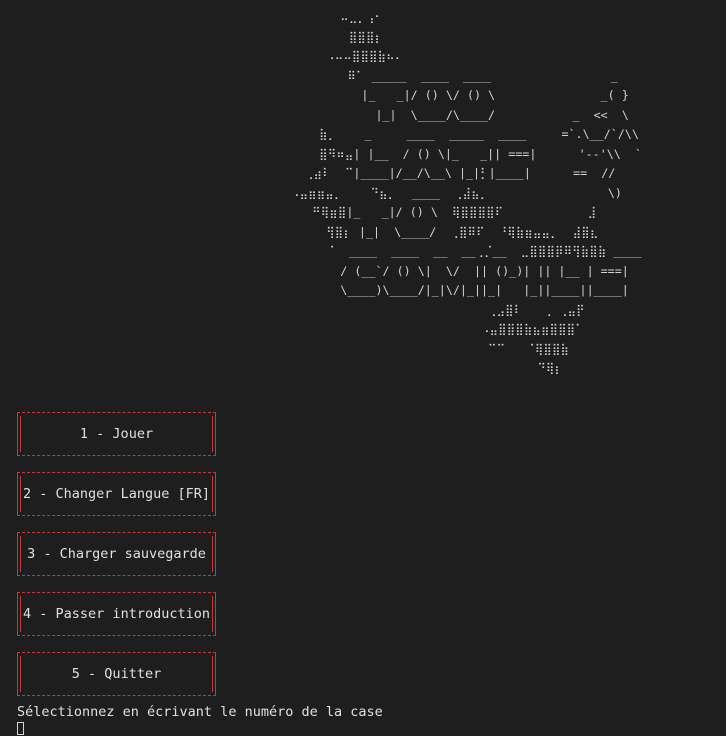 The image size is (726, 736). I want to click on menu-option-label: 1 - Jouer, so click(116, 434).